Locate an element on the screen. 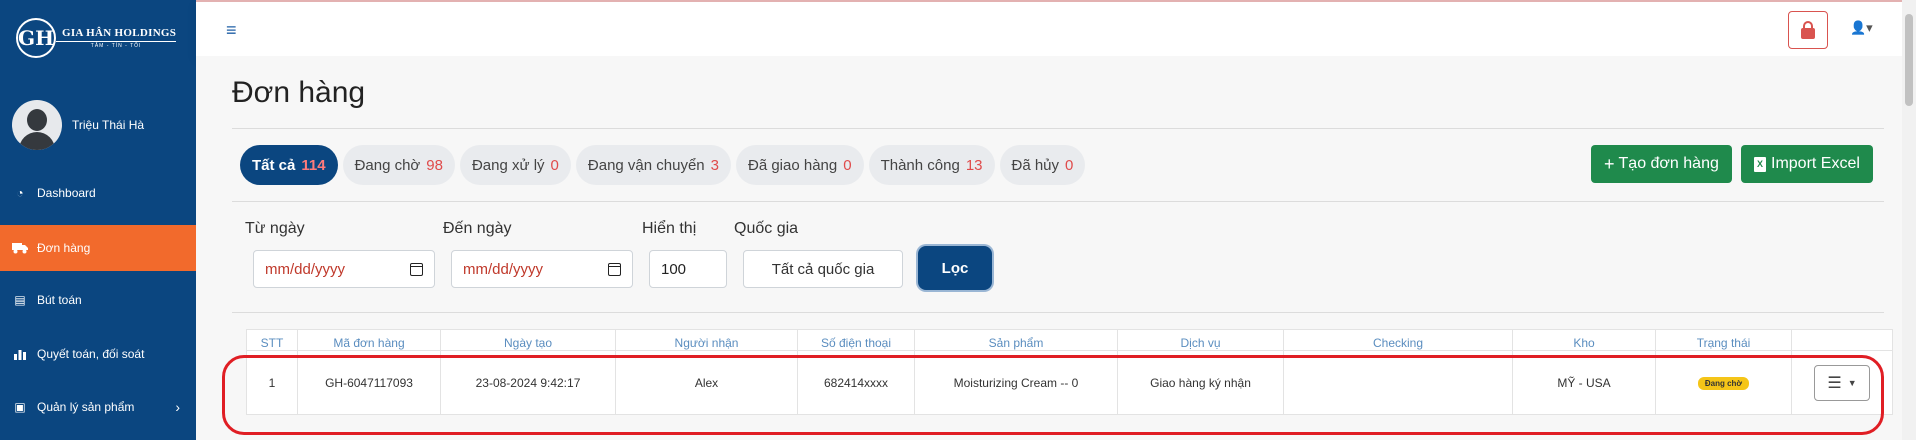  column-header: Sản phẩm is located at coordinates (1016, 340).